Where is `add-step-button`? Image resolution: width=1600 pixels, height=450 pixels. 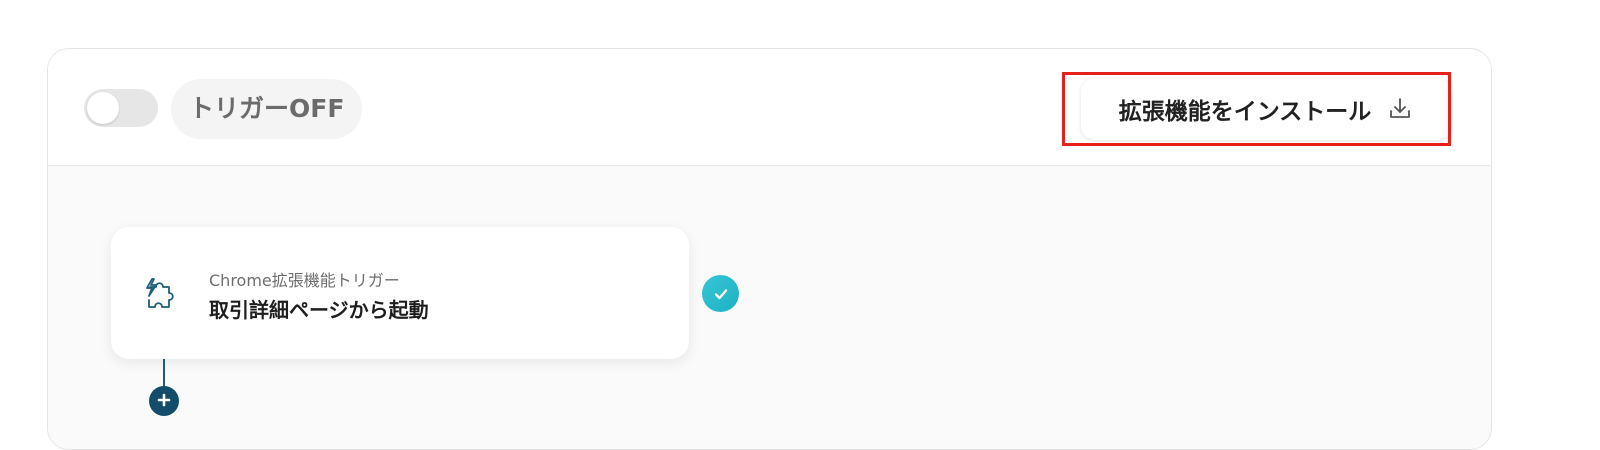 add-step-button is located at coordinates (164, 401).